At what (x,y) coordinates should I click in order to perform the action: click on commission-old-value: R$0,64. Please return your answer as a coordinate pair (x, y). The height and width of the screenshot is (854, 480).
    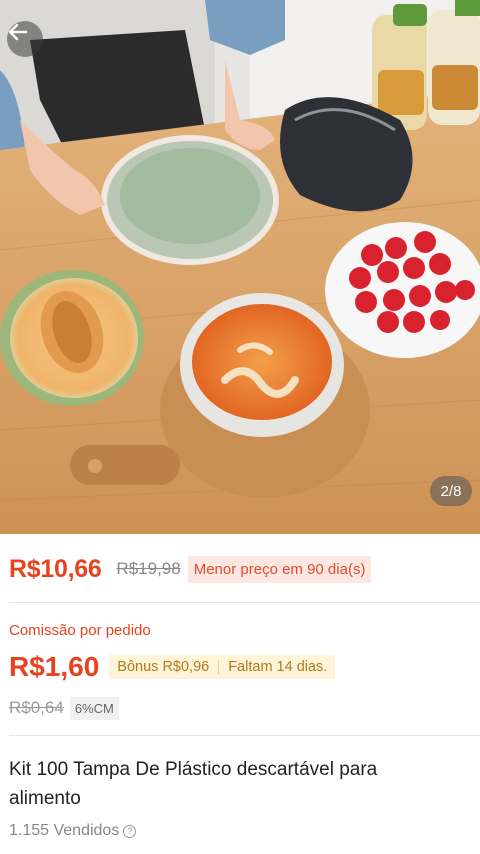
    Looking at the image, I should click on (36, 707).